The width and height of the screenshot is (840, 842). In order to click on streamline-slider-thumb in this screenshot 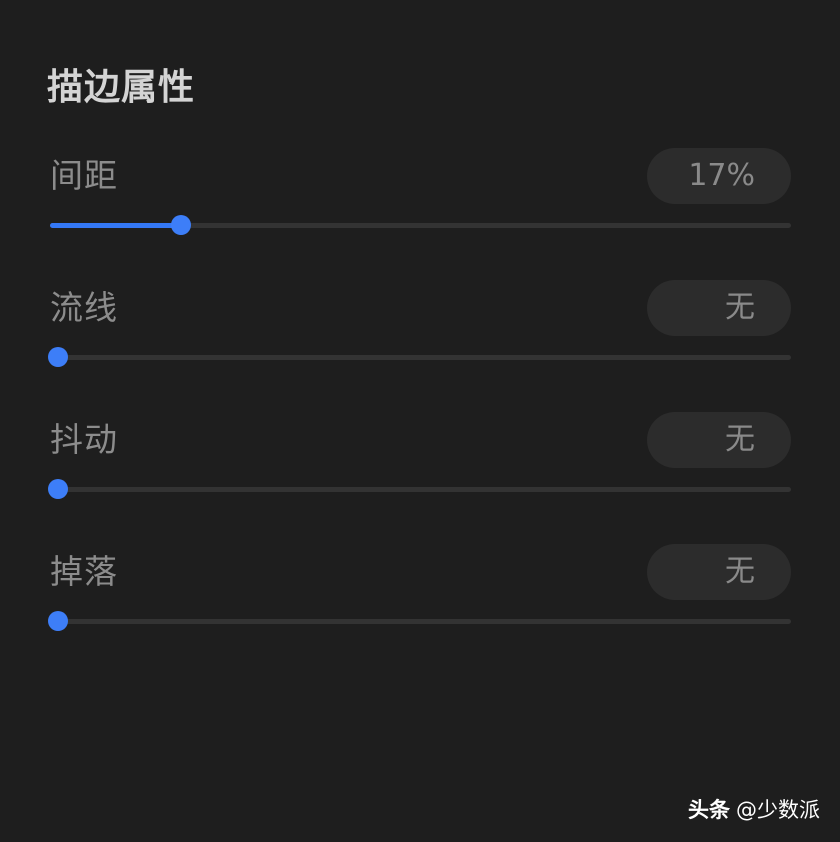, I will do `click(58, 357)`.